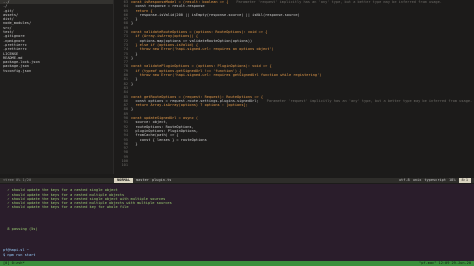 The width and height of the screenshot is (474, 266). Describe the element at coordinates (142, 180) in the screenshot. I see `git-branch: master` at that location.